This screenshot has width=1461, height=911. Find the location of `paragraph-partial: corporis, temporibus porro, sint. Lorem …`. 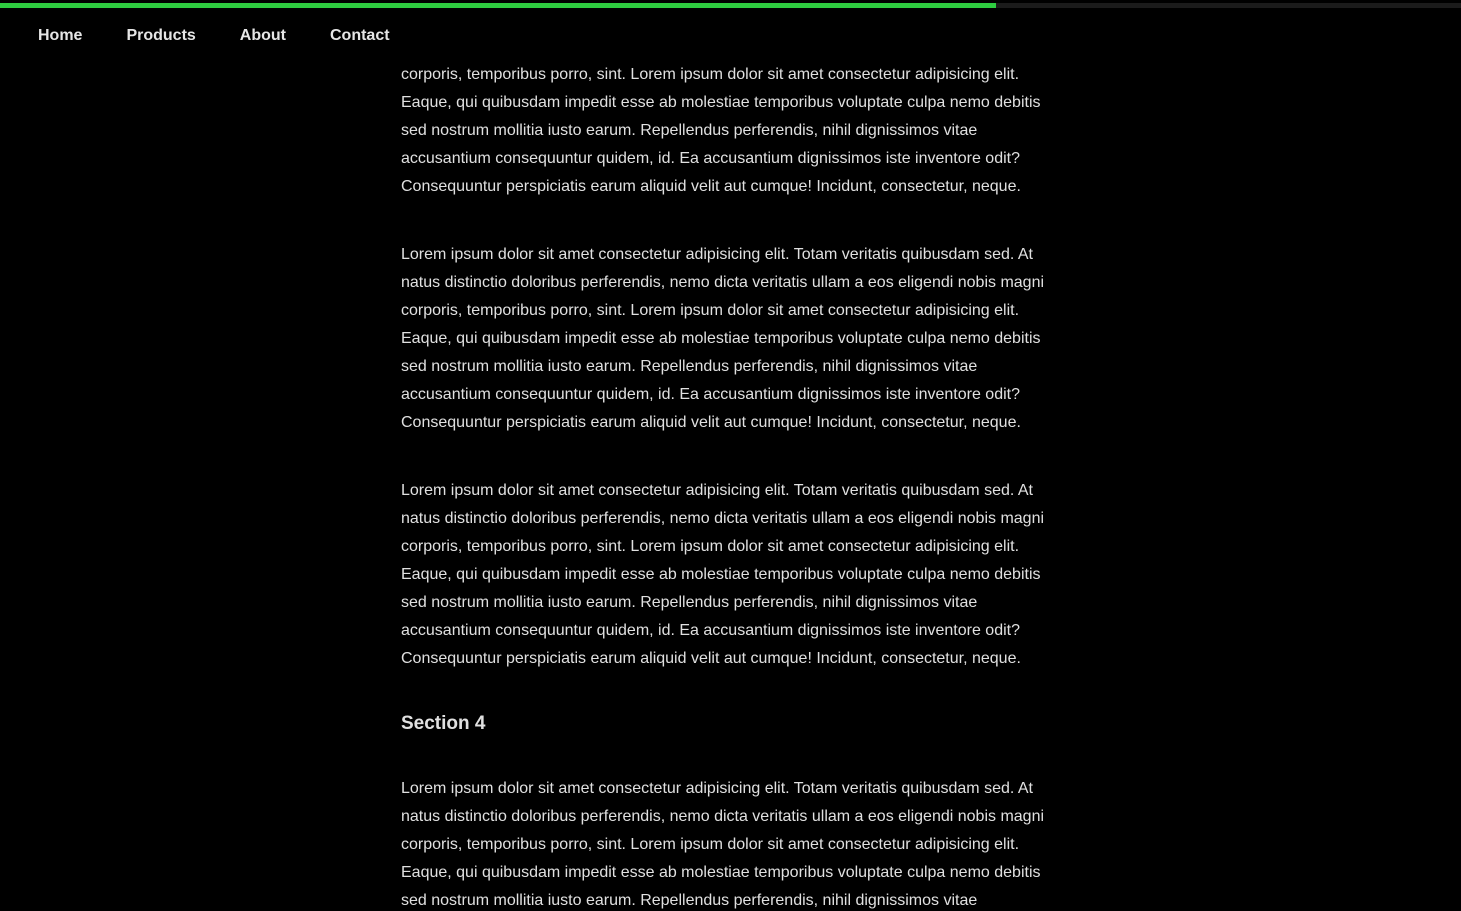

paragraph-partial: corporis, temporibus porro, sint. Lorem … is located at coordinates (726, 131).